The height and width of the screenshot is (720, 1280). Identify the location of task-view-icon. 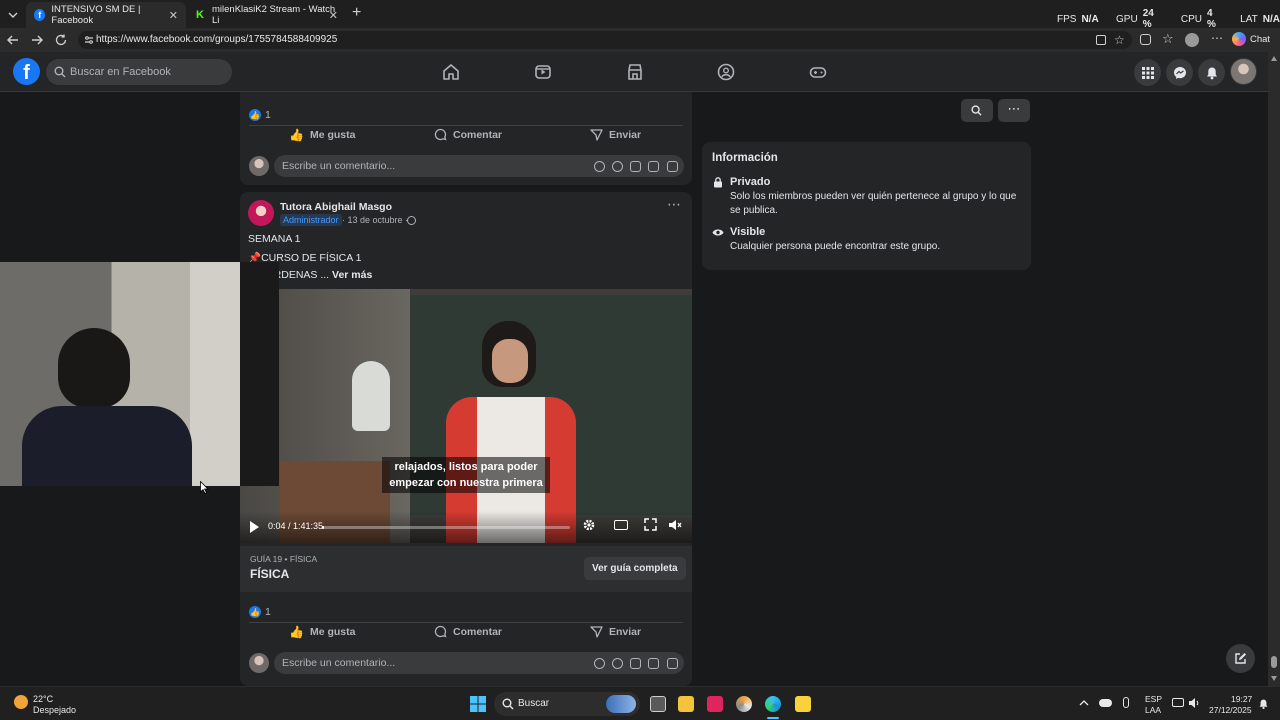
(658, 704).